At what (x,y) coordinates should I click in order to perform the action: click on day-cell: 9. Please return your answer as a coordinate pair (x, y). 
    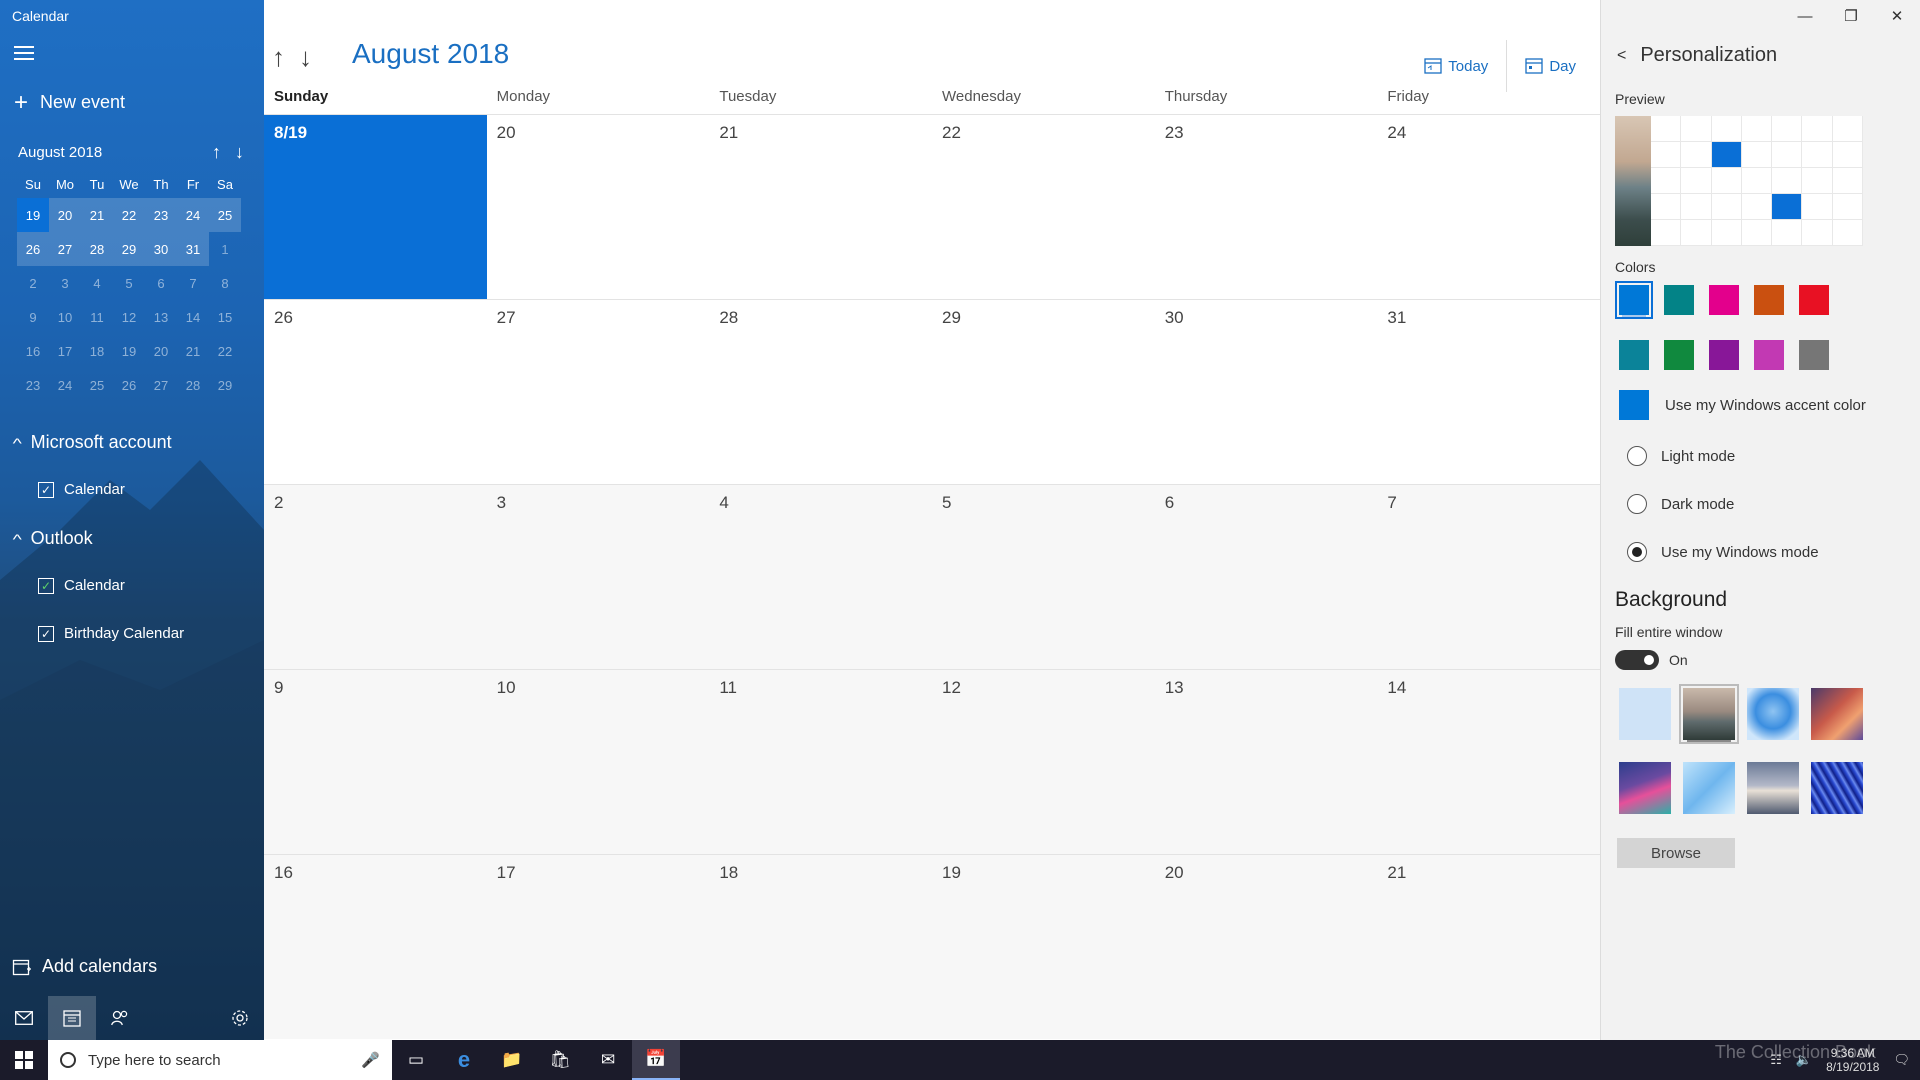
    Looking at the image, I should click on (375, 762).